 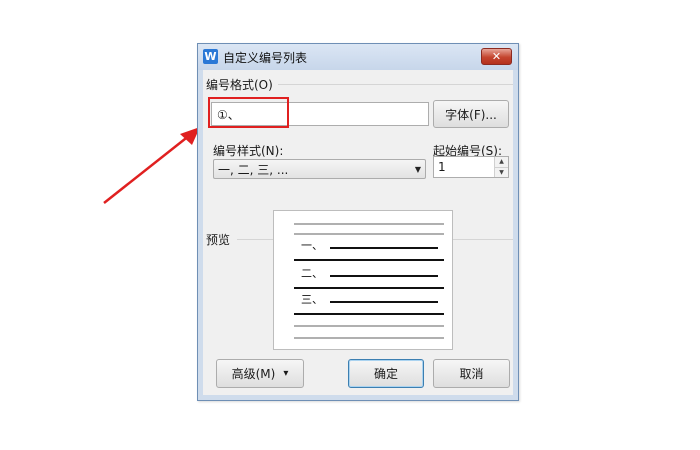 I want to click on preview-pane: 一、 二、 三、, so click(x=363, y=280).